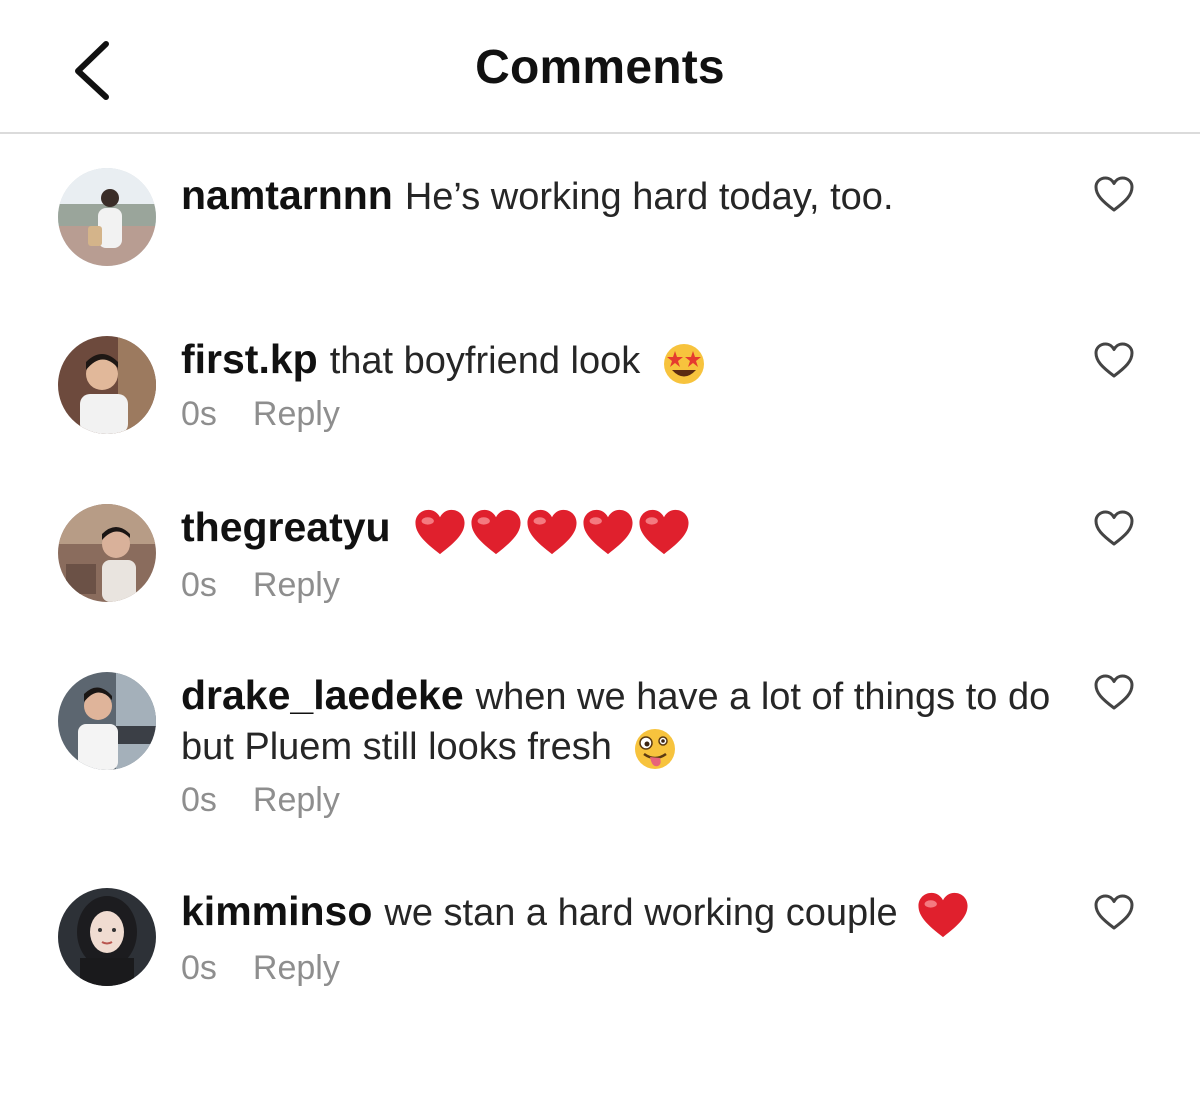  I want to click on comment-body: thegreatyu 0s Reply, so click(638, 554).